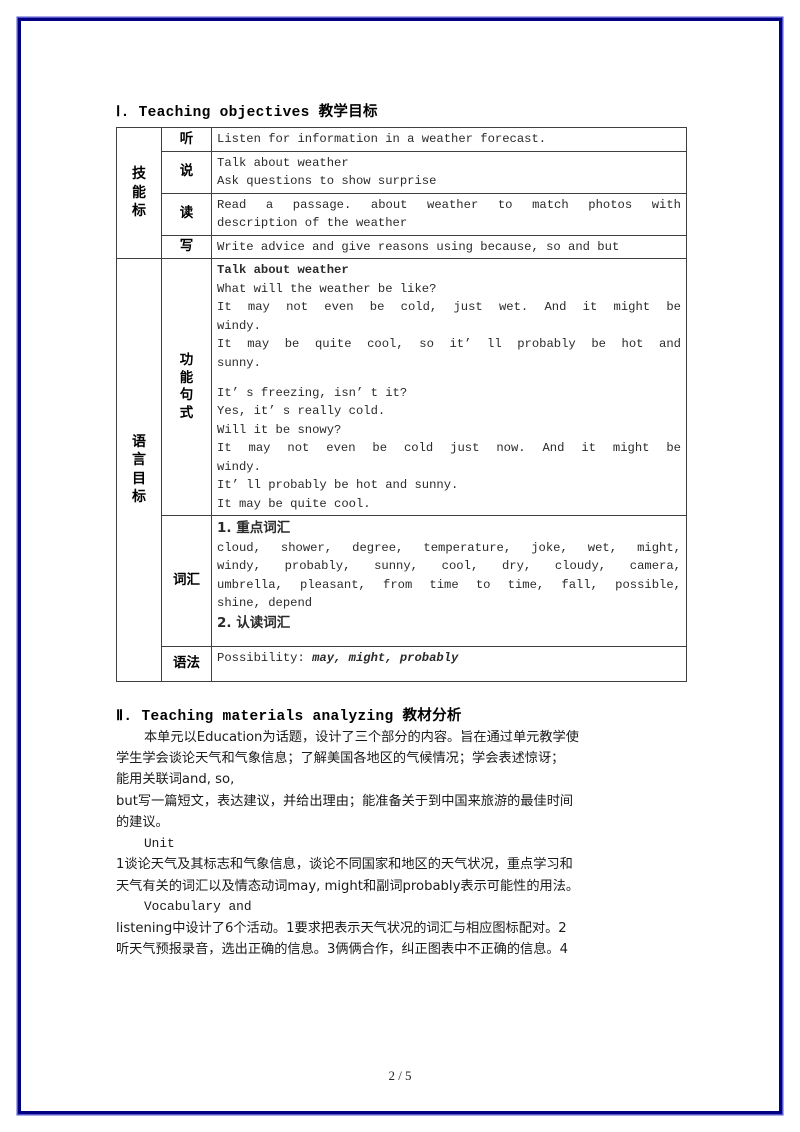 This screenshot has width=800, height=1132. What do you see at coordinates (265, 658) in the screenshot?
I see `grammar-prefix: Possibility:` at bounding box center [265, 658].